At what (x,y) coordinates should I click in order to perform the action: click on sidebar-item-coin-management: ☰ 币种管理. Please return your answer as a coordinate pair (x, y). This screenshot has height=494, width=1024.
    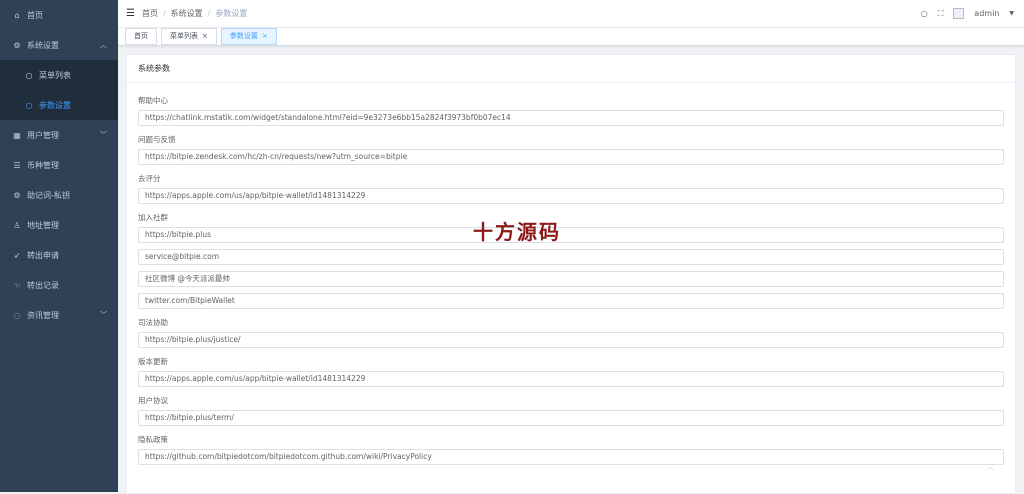
    Looking at the image, I should click on (59, 165).